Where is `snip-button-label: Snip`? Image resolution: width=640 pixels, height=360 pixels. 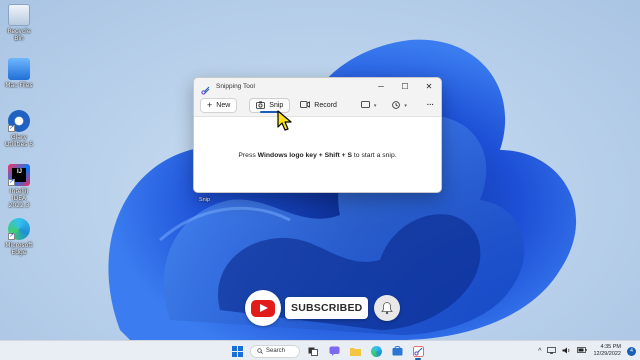
snip-button-label: Snip is located at coordinates (276, 105).